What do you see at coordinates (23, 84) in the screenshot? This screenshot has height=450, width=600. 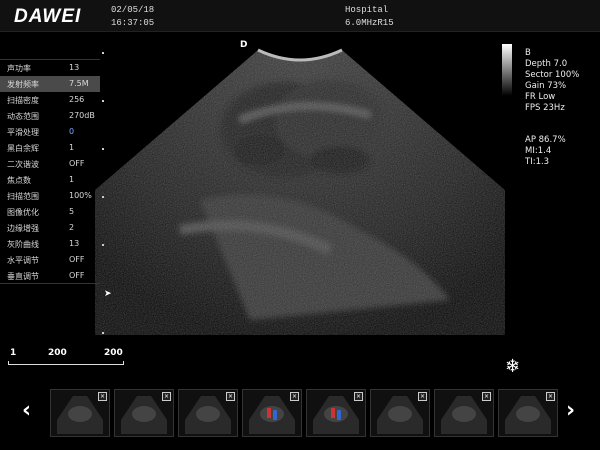 I see `param-label: 发射频率` at bounding box center [23, 84].